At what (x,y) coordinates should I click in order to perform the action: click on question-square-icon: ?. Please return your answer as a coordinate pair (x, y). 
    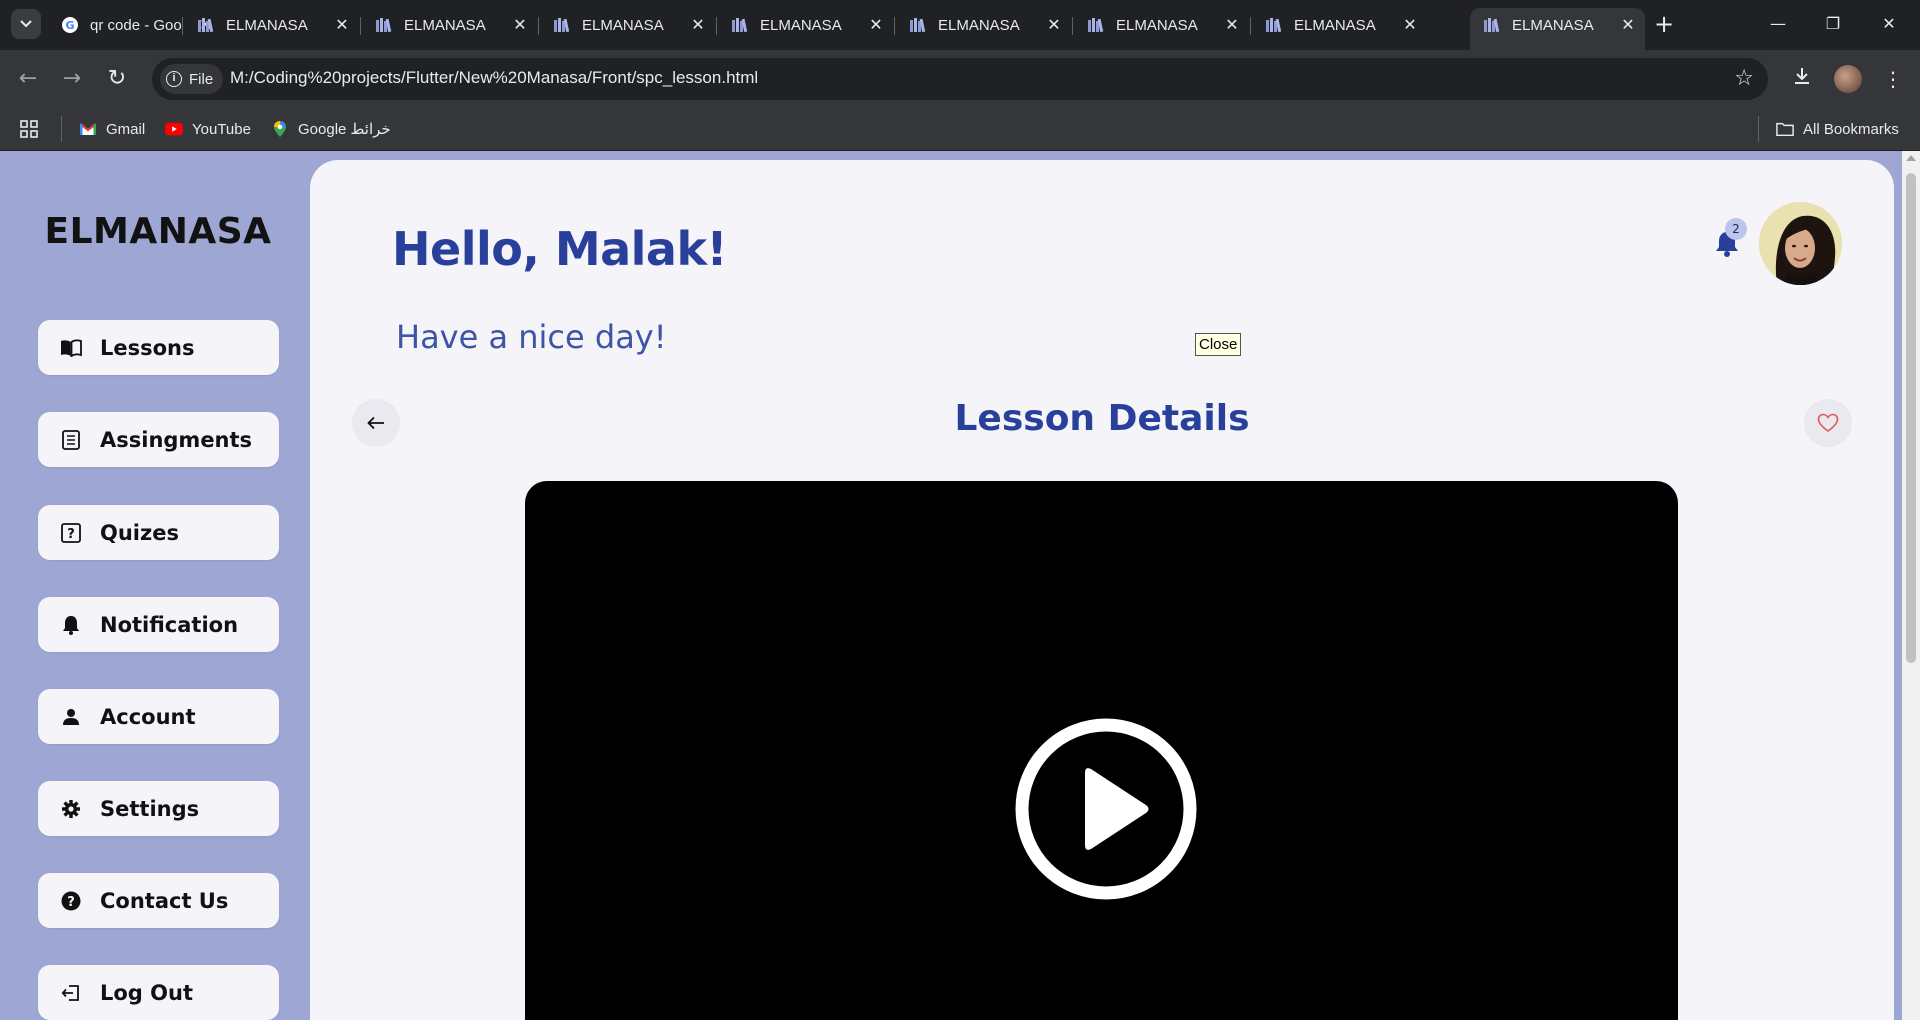
    Looking at the image, I should click on (71, 533).